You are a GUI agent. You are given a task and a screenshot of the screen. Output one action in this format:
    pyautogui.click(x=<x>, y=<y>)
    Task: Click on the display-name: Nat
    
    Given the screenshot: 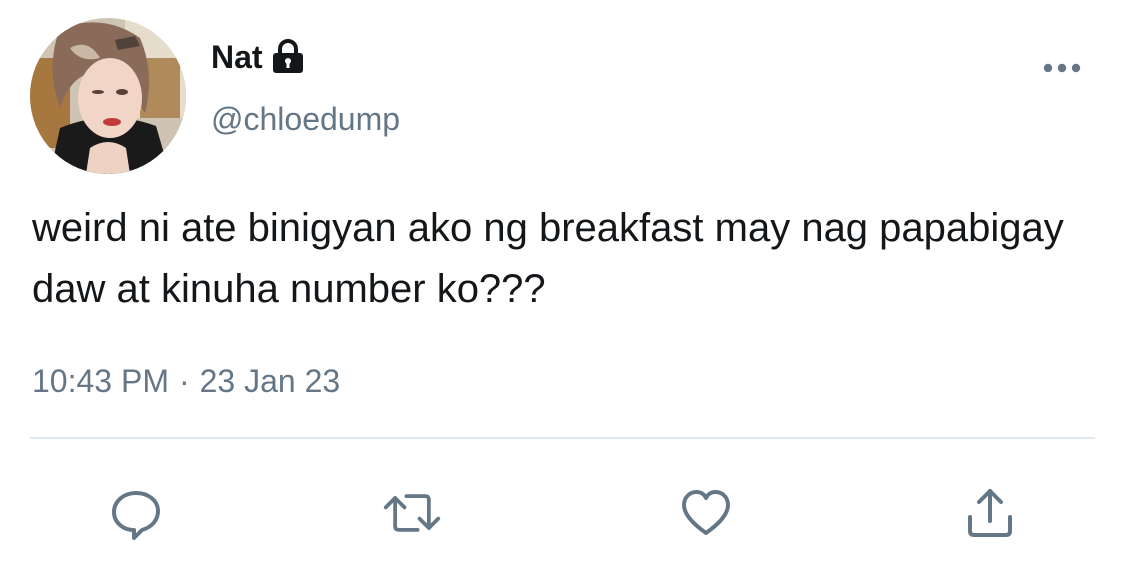 What is the action you would take?
    pyautogui.click(x=237, y=57)
    